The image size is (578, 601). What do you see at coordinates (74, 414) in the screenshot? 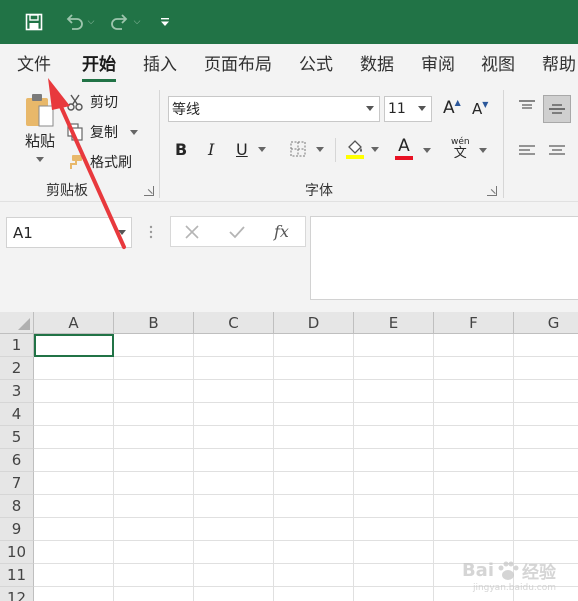
I see `cell-a4` at bounding box center [74, 414].